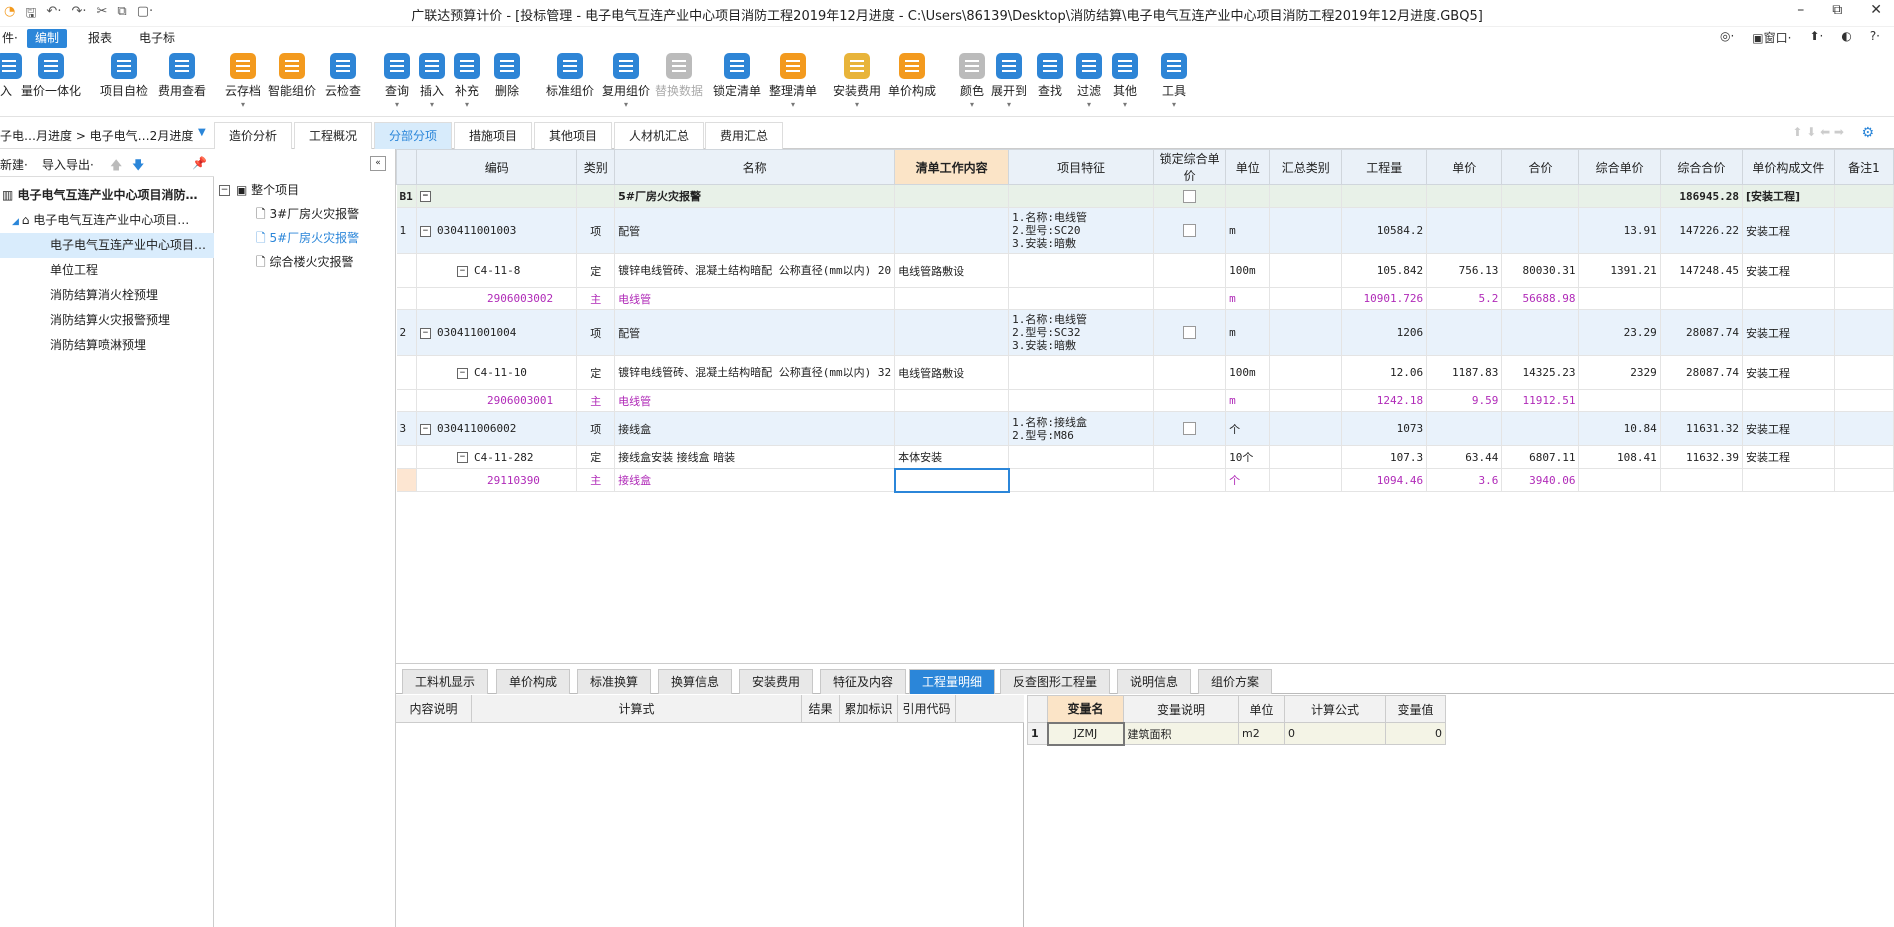  What do you see at coordinates (104, 295) in the screenshot?
I see `tree-item-hydrant: 消防结算消火栓预埋` at bounding box center [104, 295].